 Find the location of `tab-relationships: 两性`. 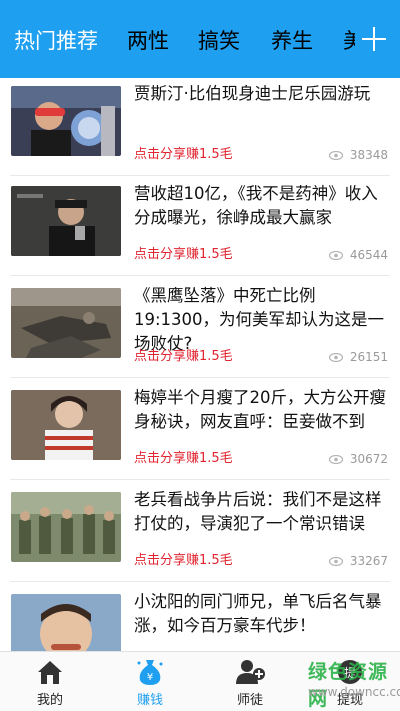

tab-relationships: 两性 is located at coordinates (148, 41).